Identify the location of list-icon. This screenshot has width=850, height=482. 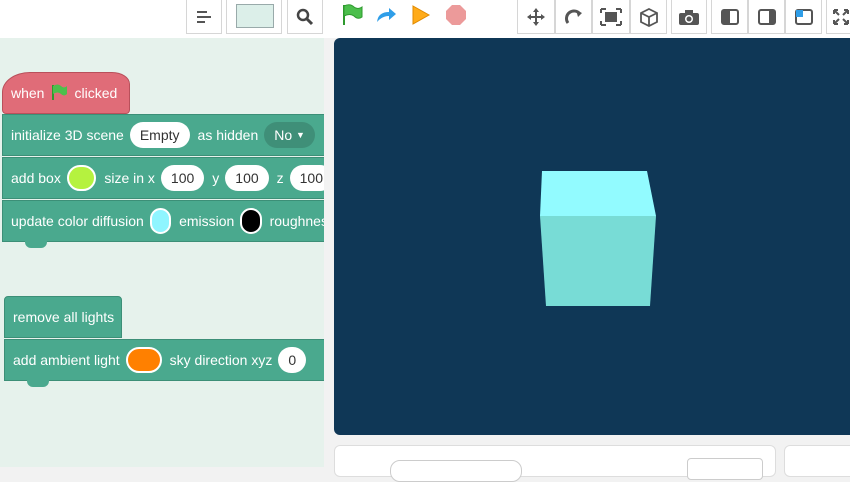
(204, 17).